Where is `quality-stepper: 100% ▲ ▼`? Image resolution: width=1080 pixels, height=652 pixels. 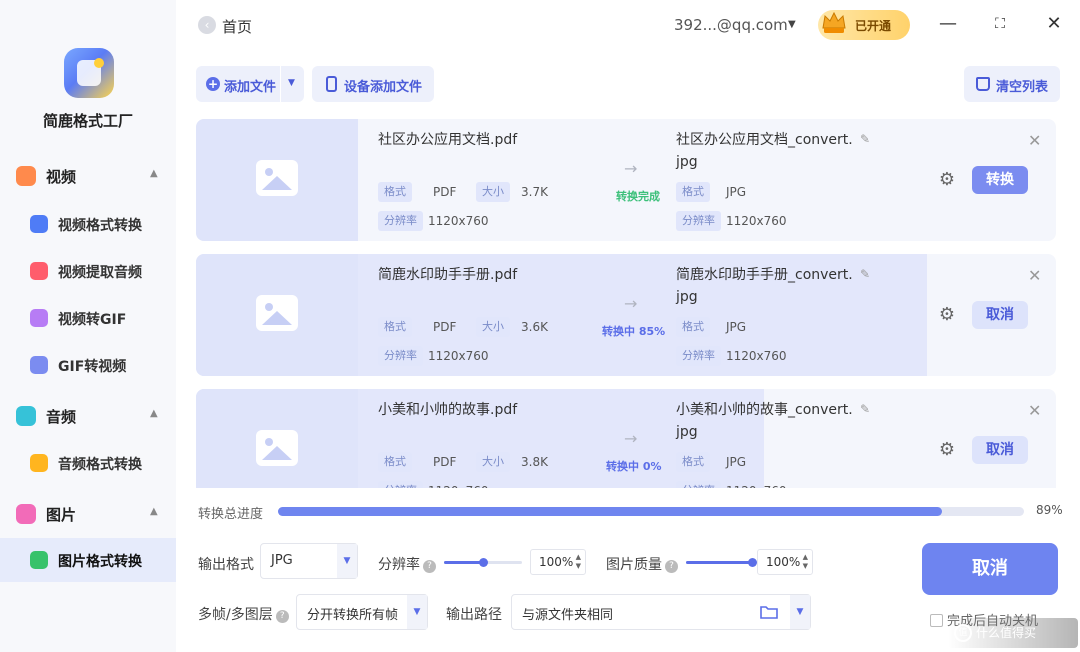 quality-stepper: 100% ▲ ▼ is located at coordinates (785, 562).